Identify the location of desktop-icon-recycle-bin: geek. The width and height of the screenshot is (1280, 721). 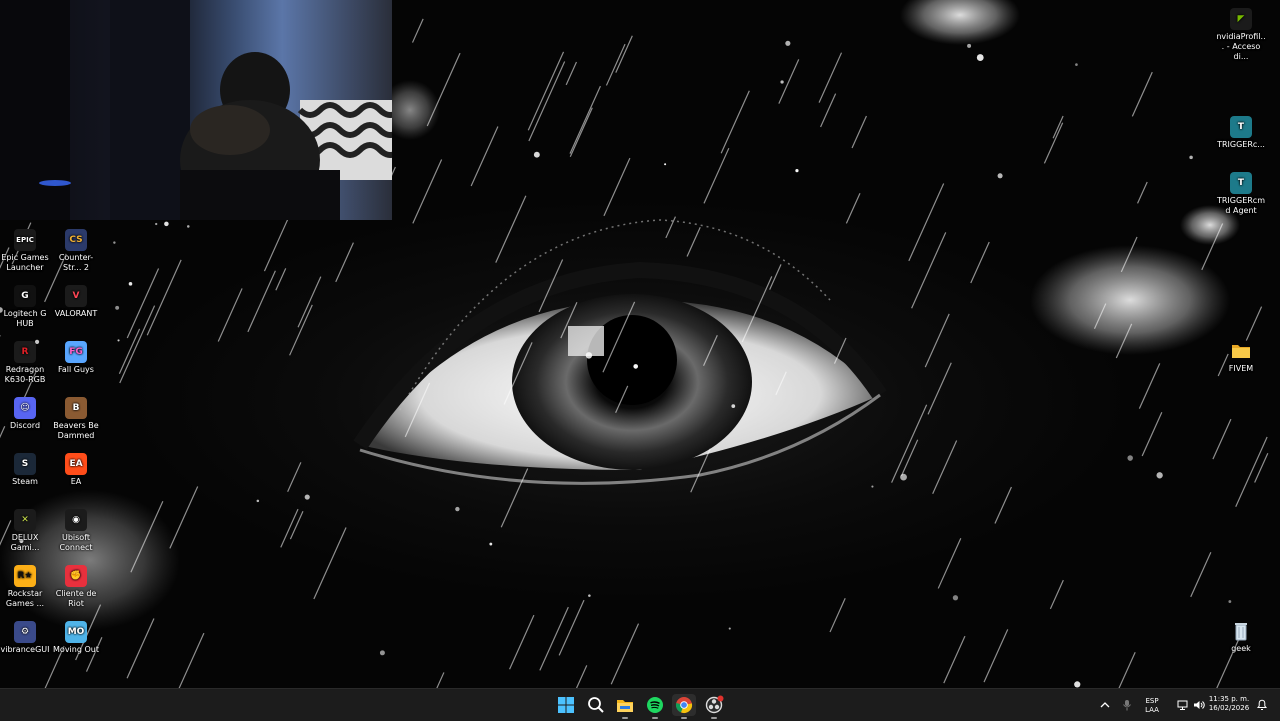
(1241, 637).